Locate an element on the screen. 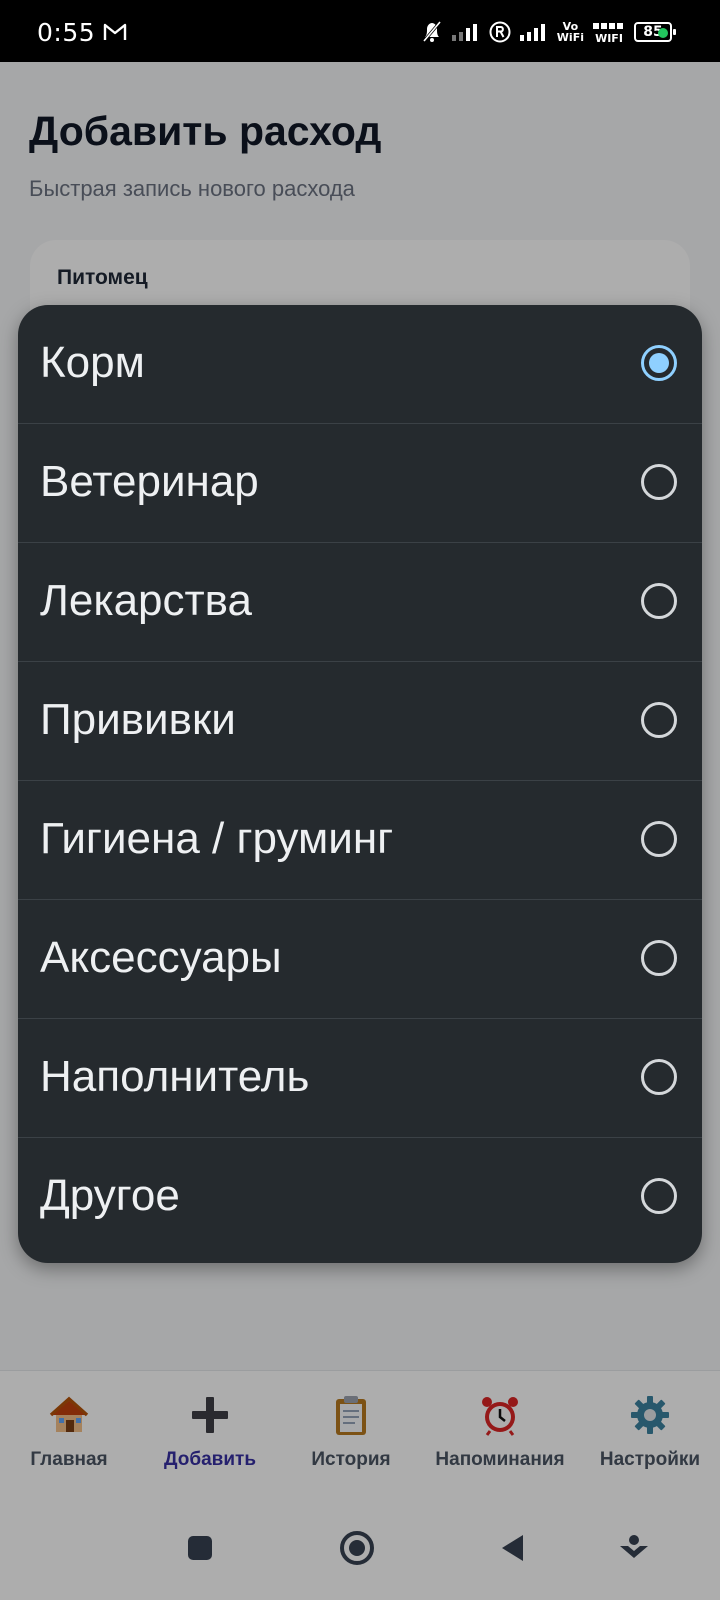  option-label: Гигиена / груминг is located at coordinates (217, 838).